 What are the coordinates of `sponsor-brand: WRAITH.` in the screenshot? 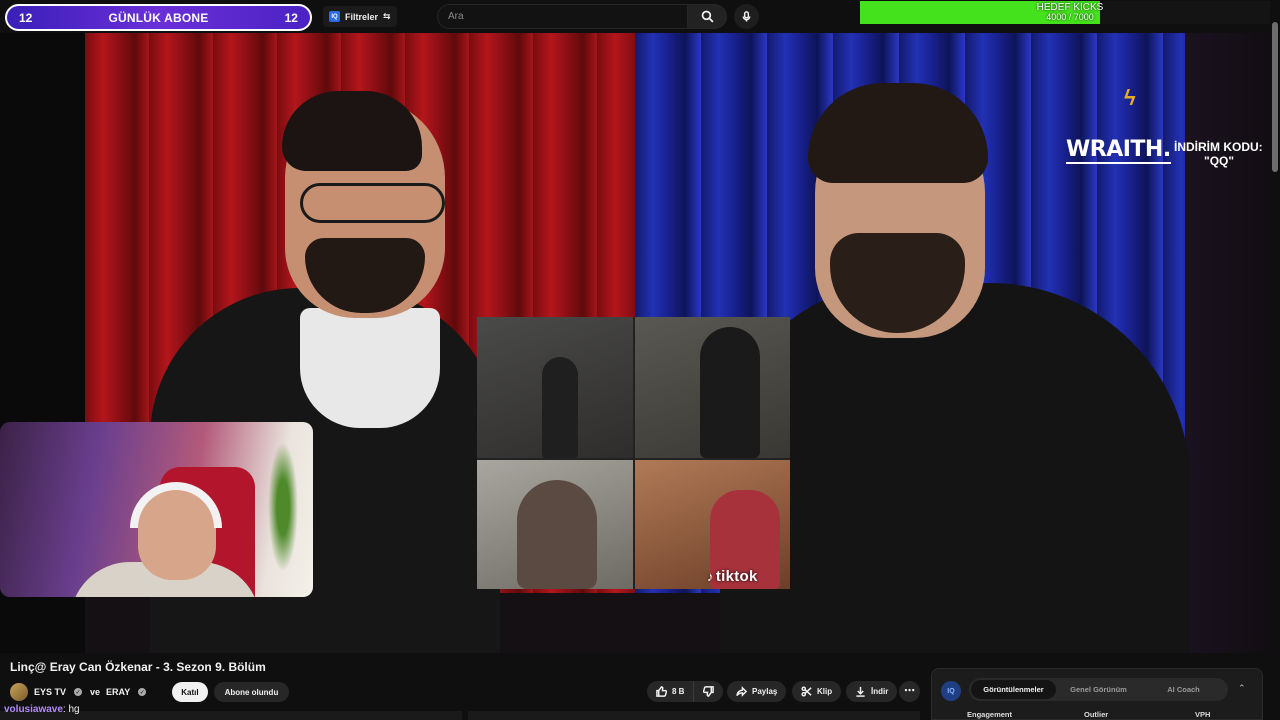 It's located at (1118, 150).